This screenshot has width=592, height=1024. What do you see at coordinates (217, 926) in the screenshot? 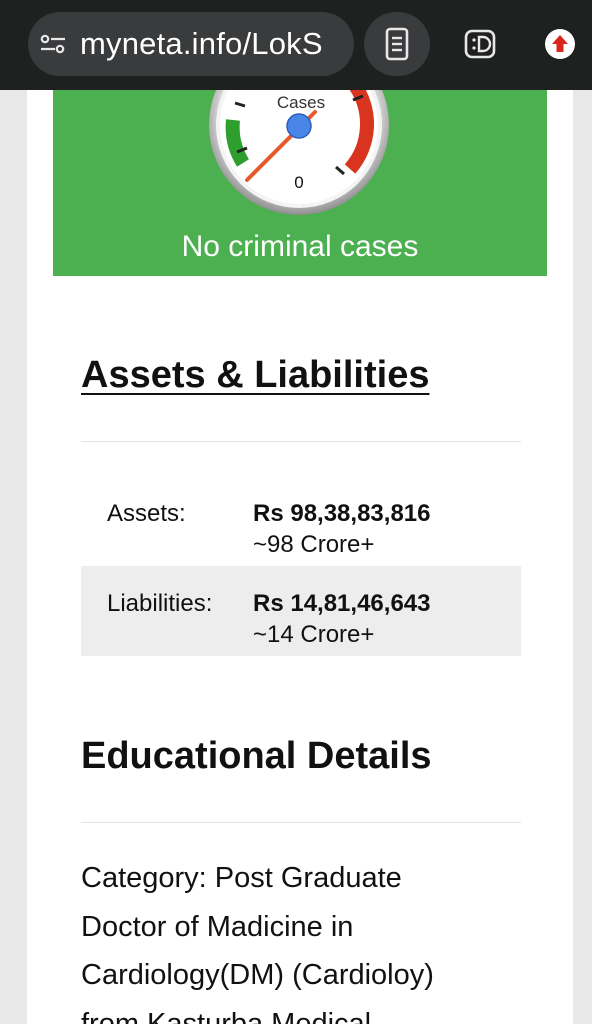
I see `education-line: Doctor of Madicine in` at bounding box center [217, 926].